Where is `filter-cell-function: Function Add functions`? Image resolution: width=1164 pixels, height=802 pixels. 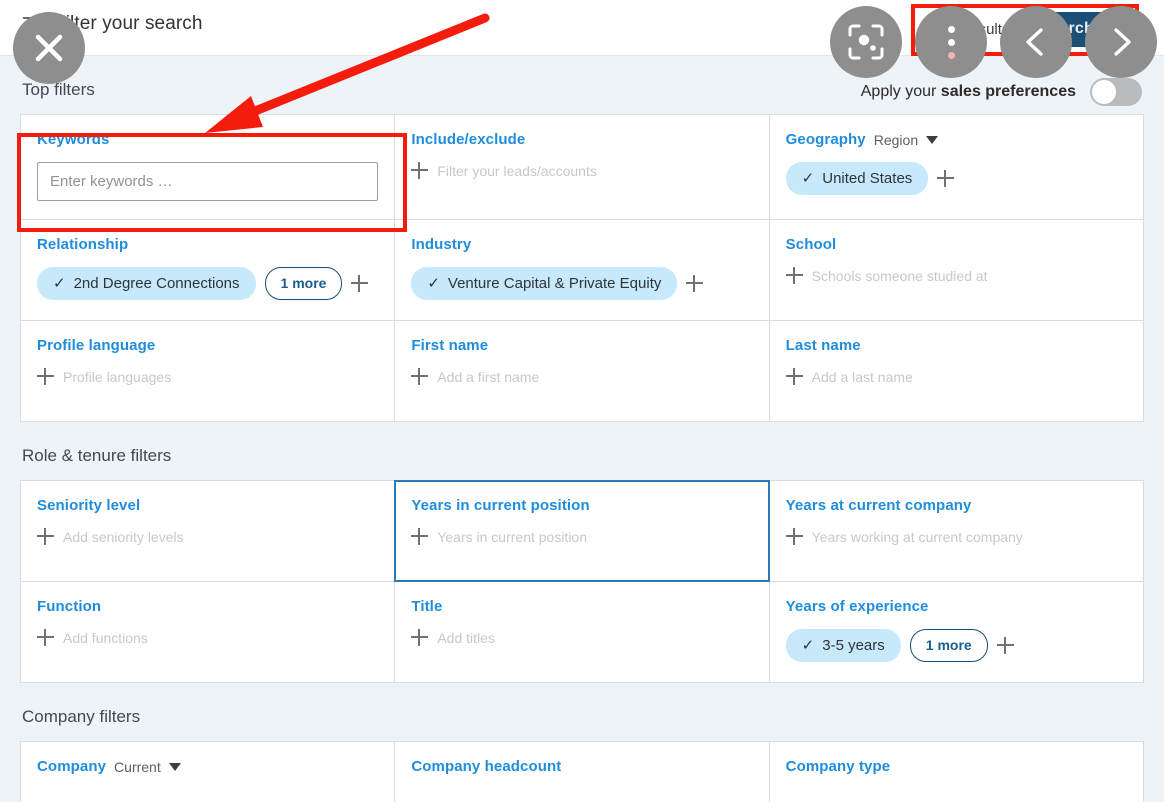 filter-cell-function: Function Add functions is located at coordinates (208, 632).